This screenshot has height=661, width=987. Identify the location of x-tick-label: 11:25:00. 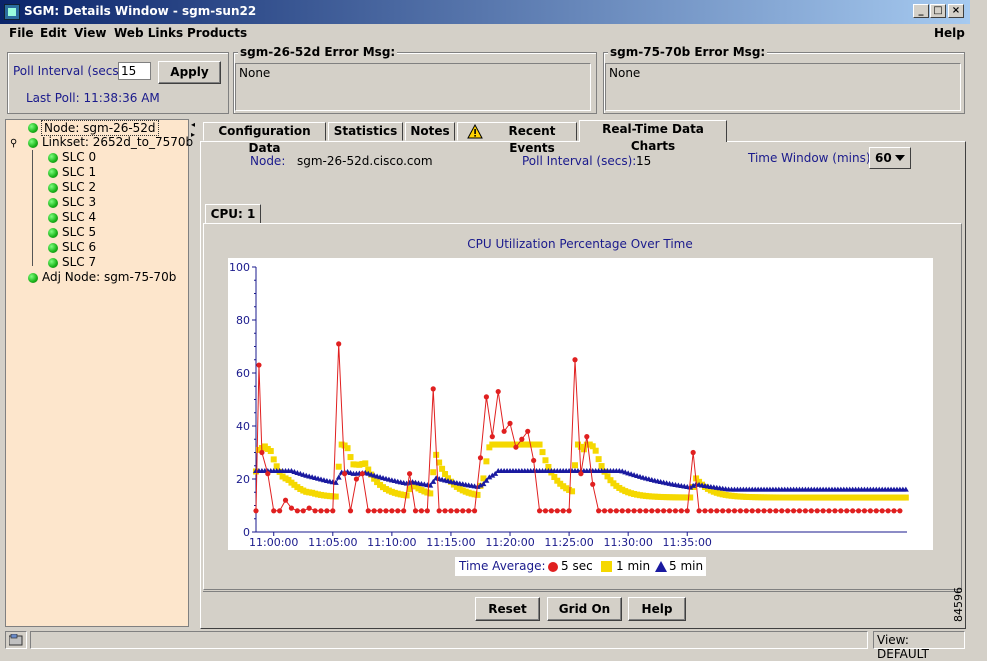
(568, 542).